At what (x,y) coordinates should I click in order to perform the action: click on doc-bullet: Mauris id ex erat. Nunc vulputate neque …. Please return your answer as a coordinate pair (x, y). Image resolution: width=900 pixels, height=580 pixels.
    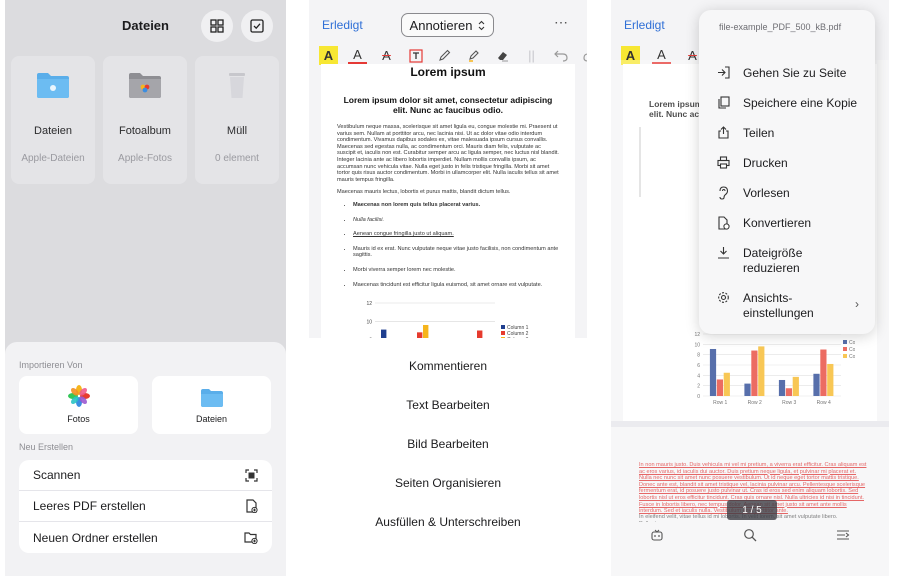
    Looking at the image, I should click on (456, 252).